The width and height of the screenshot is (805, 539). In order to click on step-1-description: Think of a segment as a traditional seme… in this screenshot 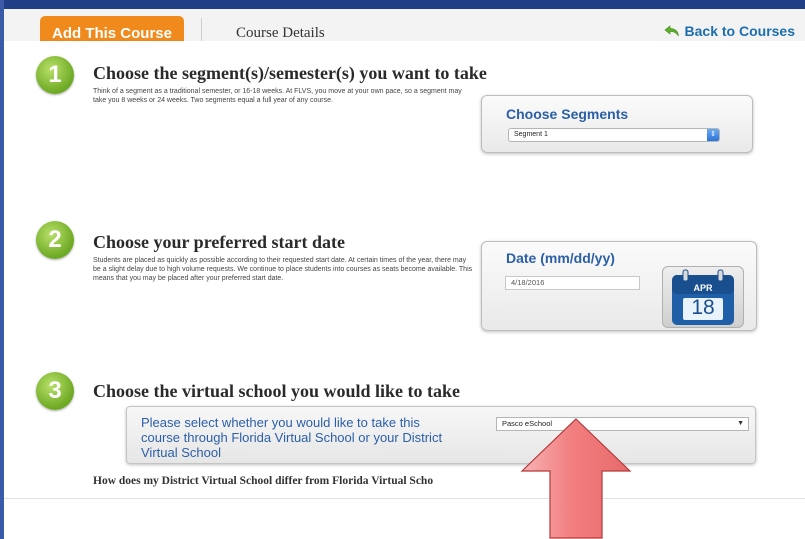, I will do `click(277, 96)`.